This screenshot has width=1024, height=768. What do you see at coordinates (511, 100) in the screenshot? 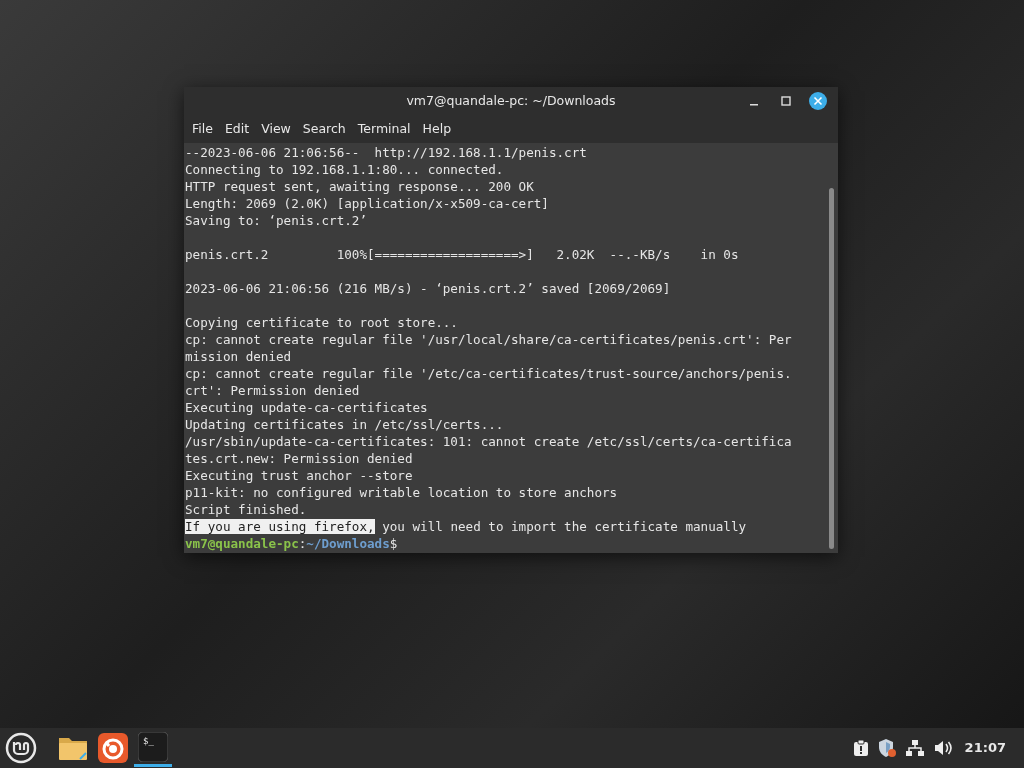
I see `window-title: vm7@quandale-pc: ~/Downloads` at bounding box center [511, 100].